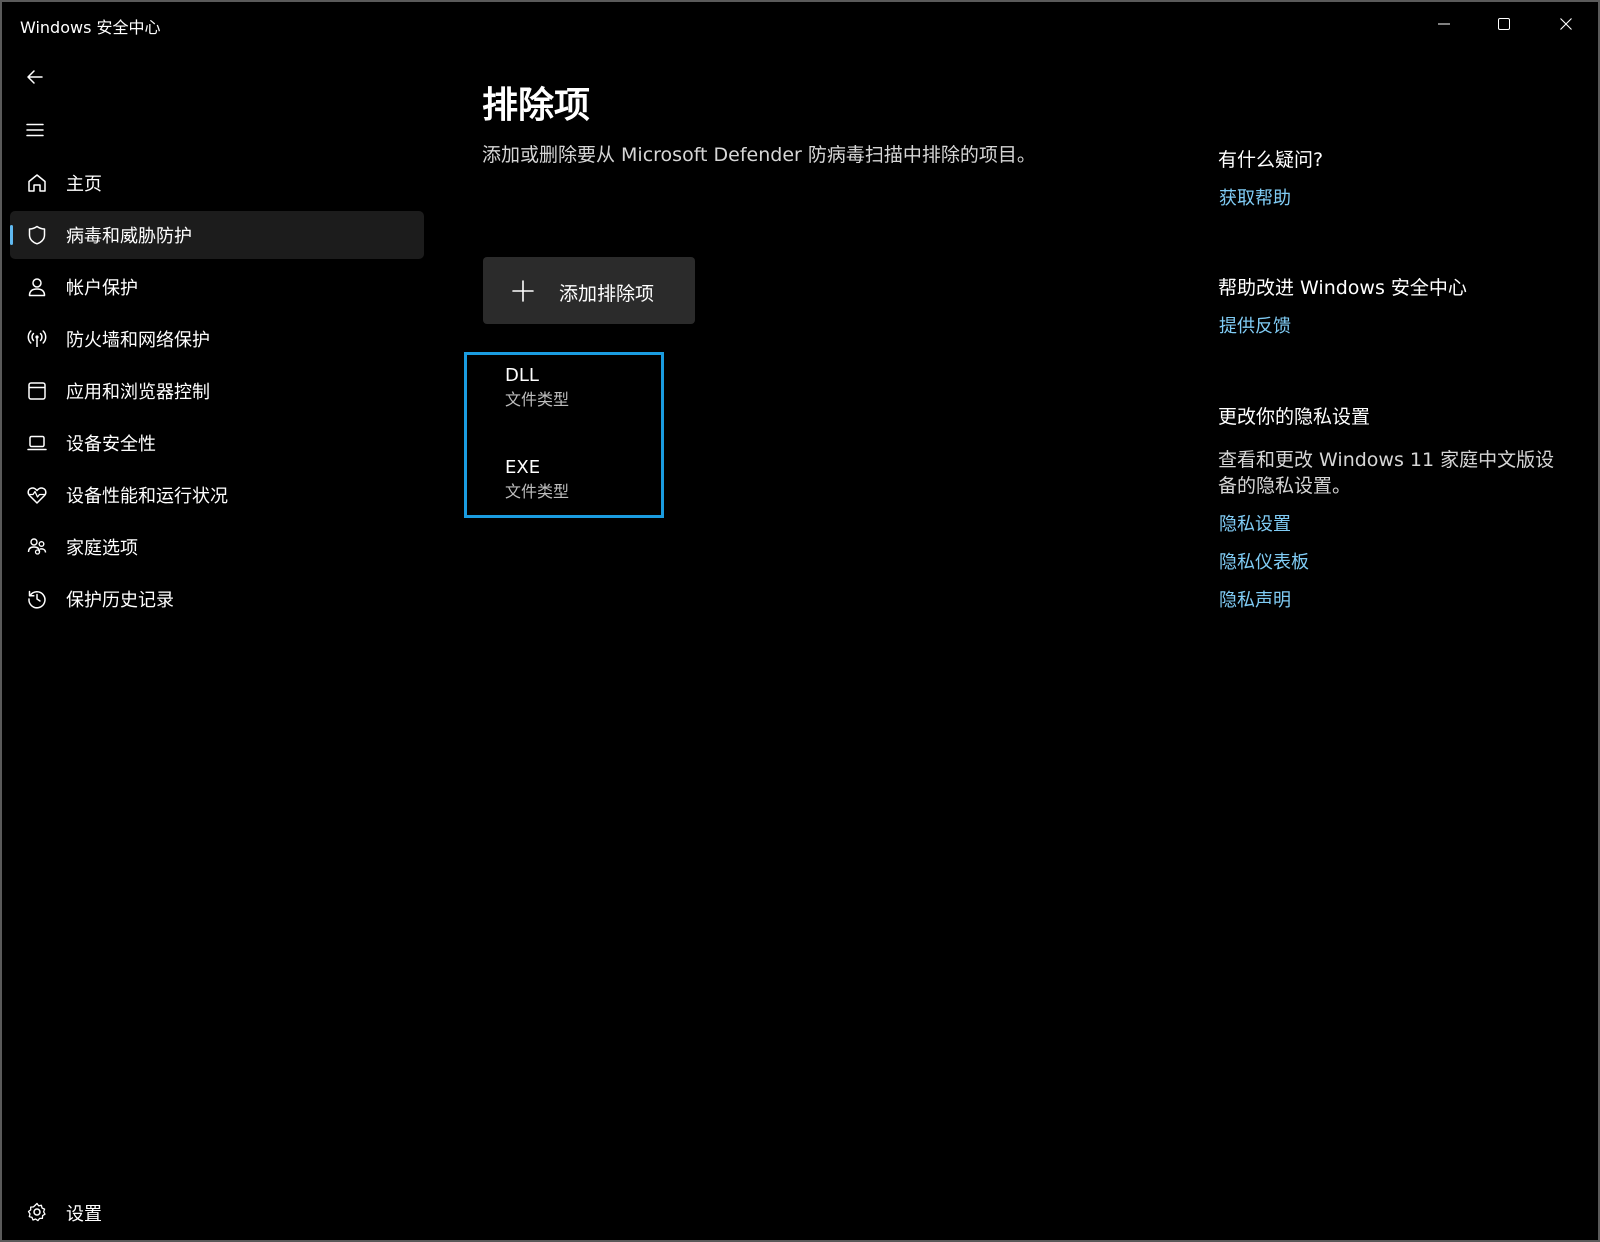 This screenshot has height=1242, width=1600. I want to click on back-arrow-icon, so click(35, 77).